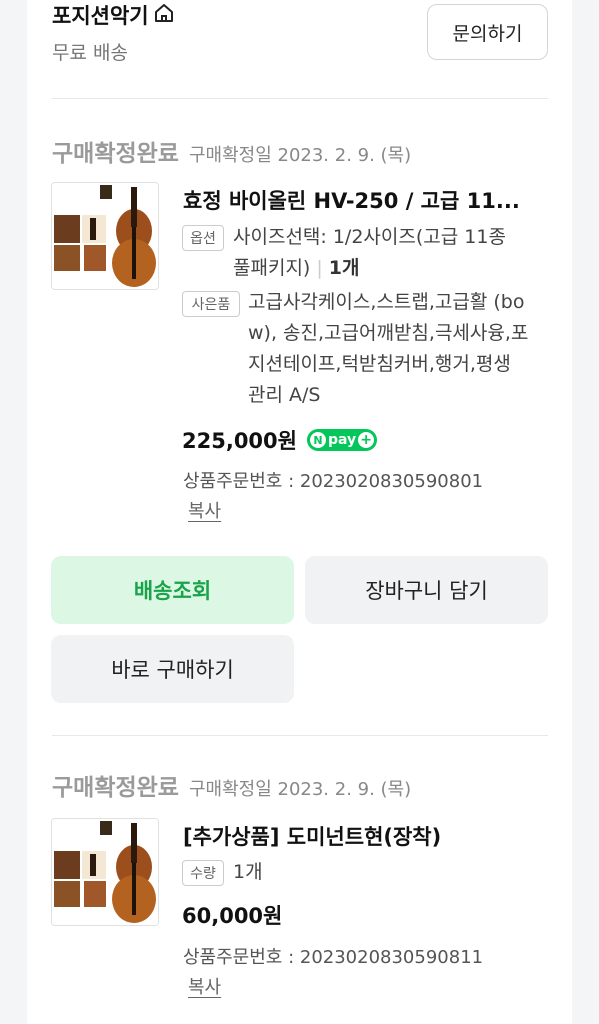 The image size is (599, 1024). I want to click on product-price: 60,000원, so click(232, 916).